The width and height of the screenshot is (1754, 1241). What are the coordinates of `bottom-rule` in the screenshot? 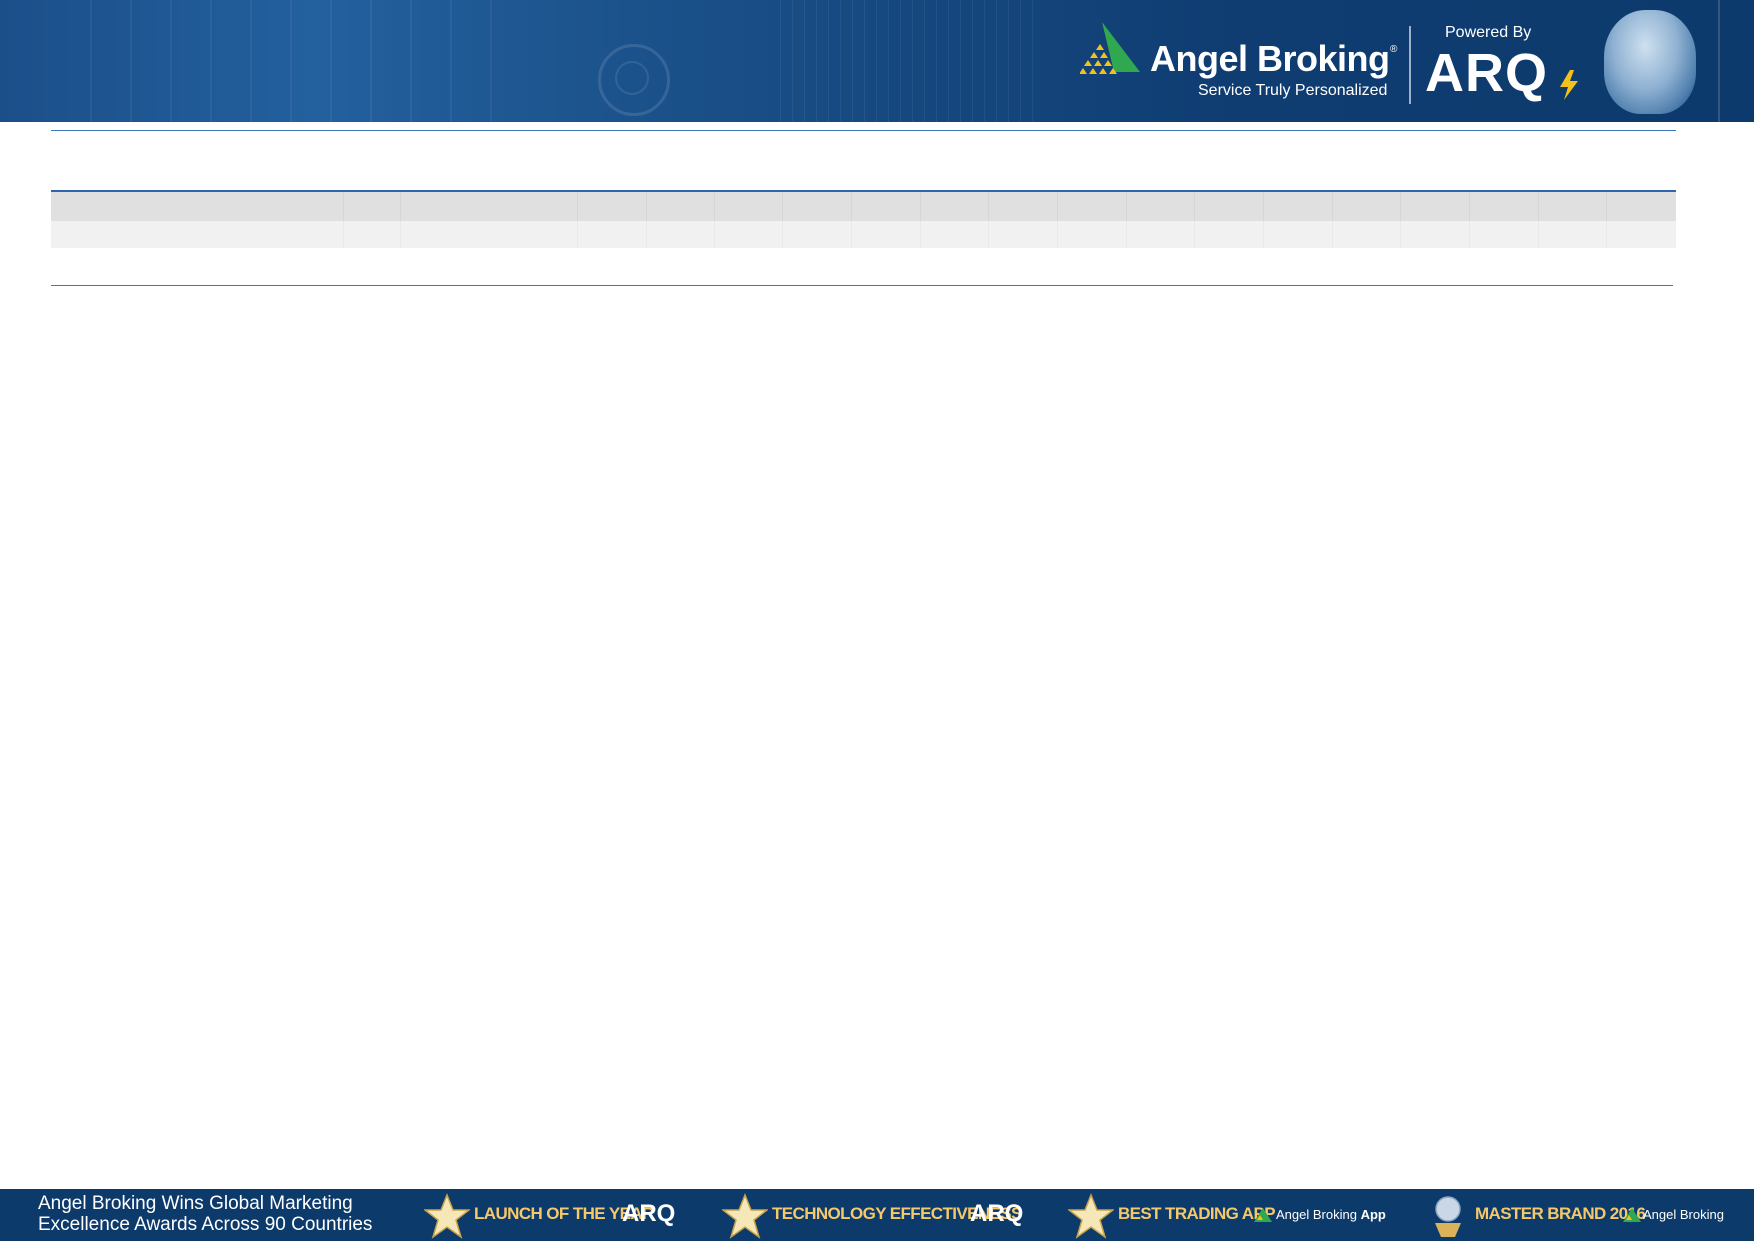 It's located at (862, 285).